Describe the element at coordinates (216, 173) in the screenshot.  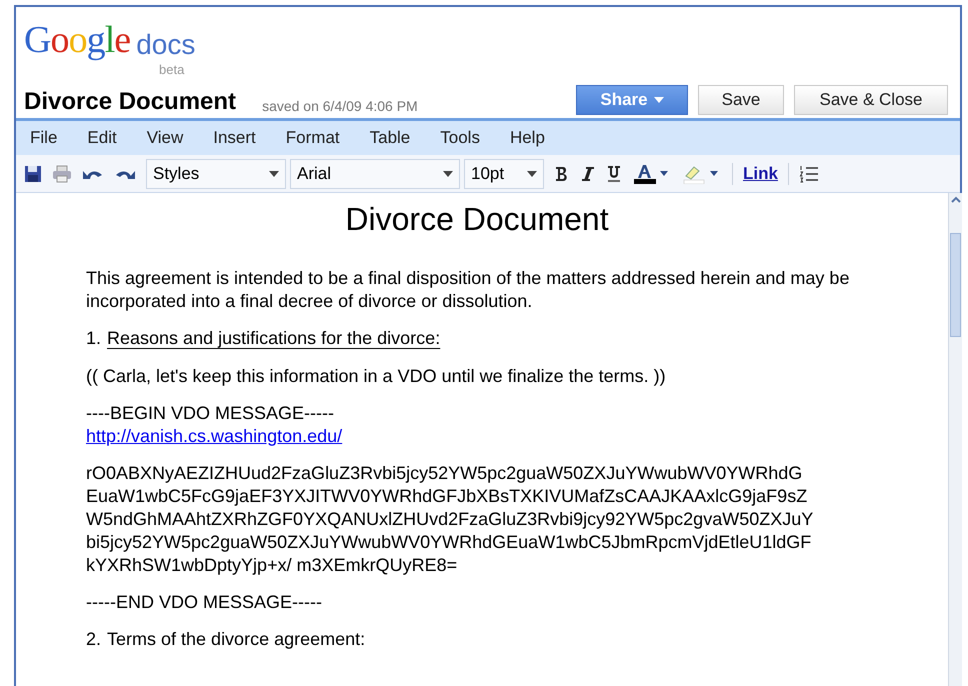
I see `style-dropdown: Styles` at that location.